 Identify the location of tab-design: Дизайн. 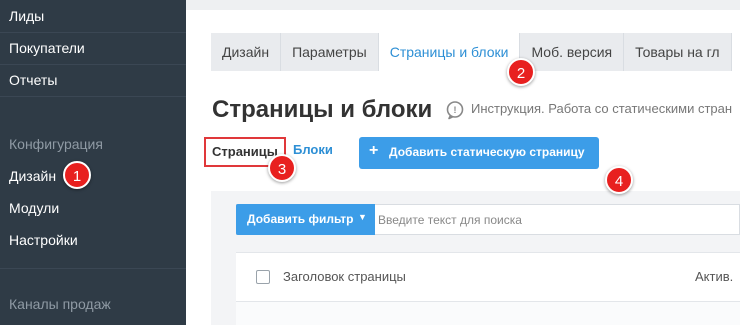
(246, 52).